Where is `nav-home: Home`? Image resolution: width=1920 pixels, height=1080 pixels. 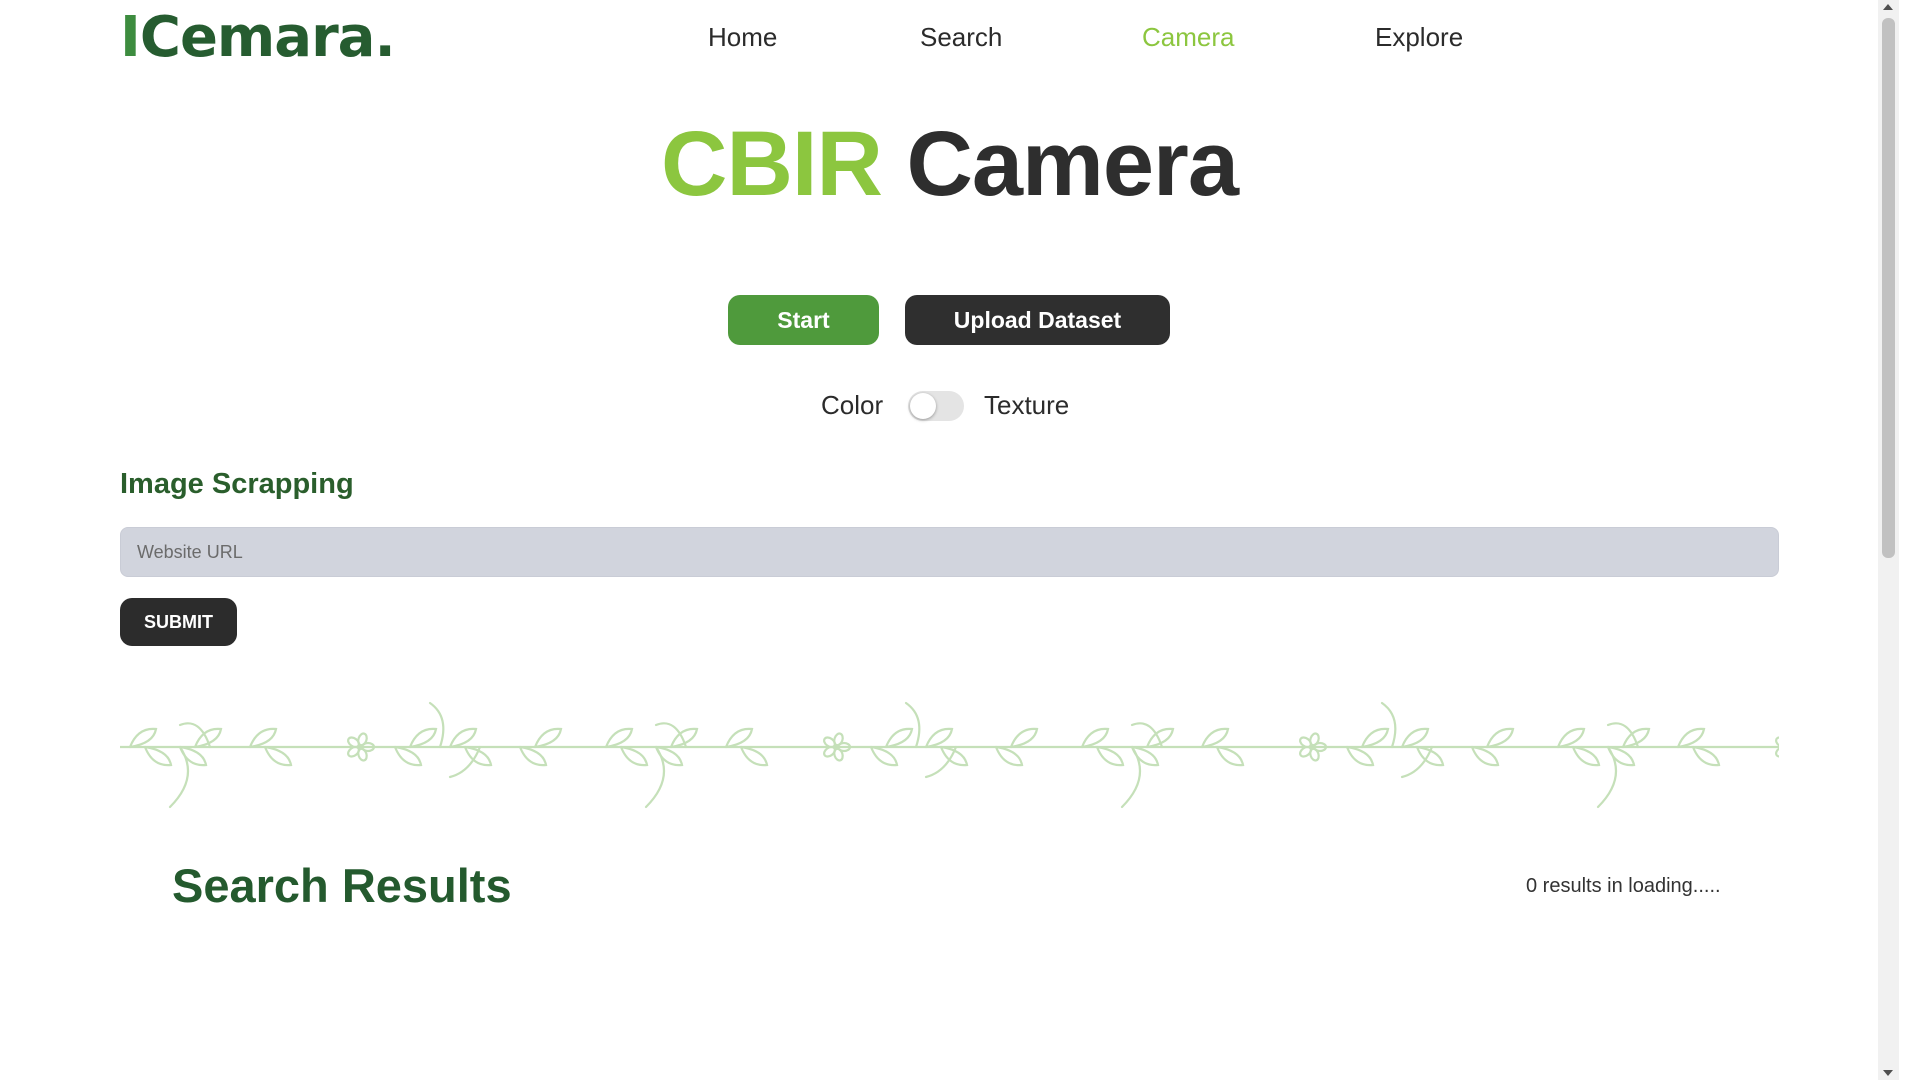 nav-home: Home is located at coordinates (742, 37).